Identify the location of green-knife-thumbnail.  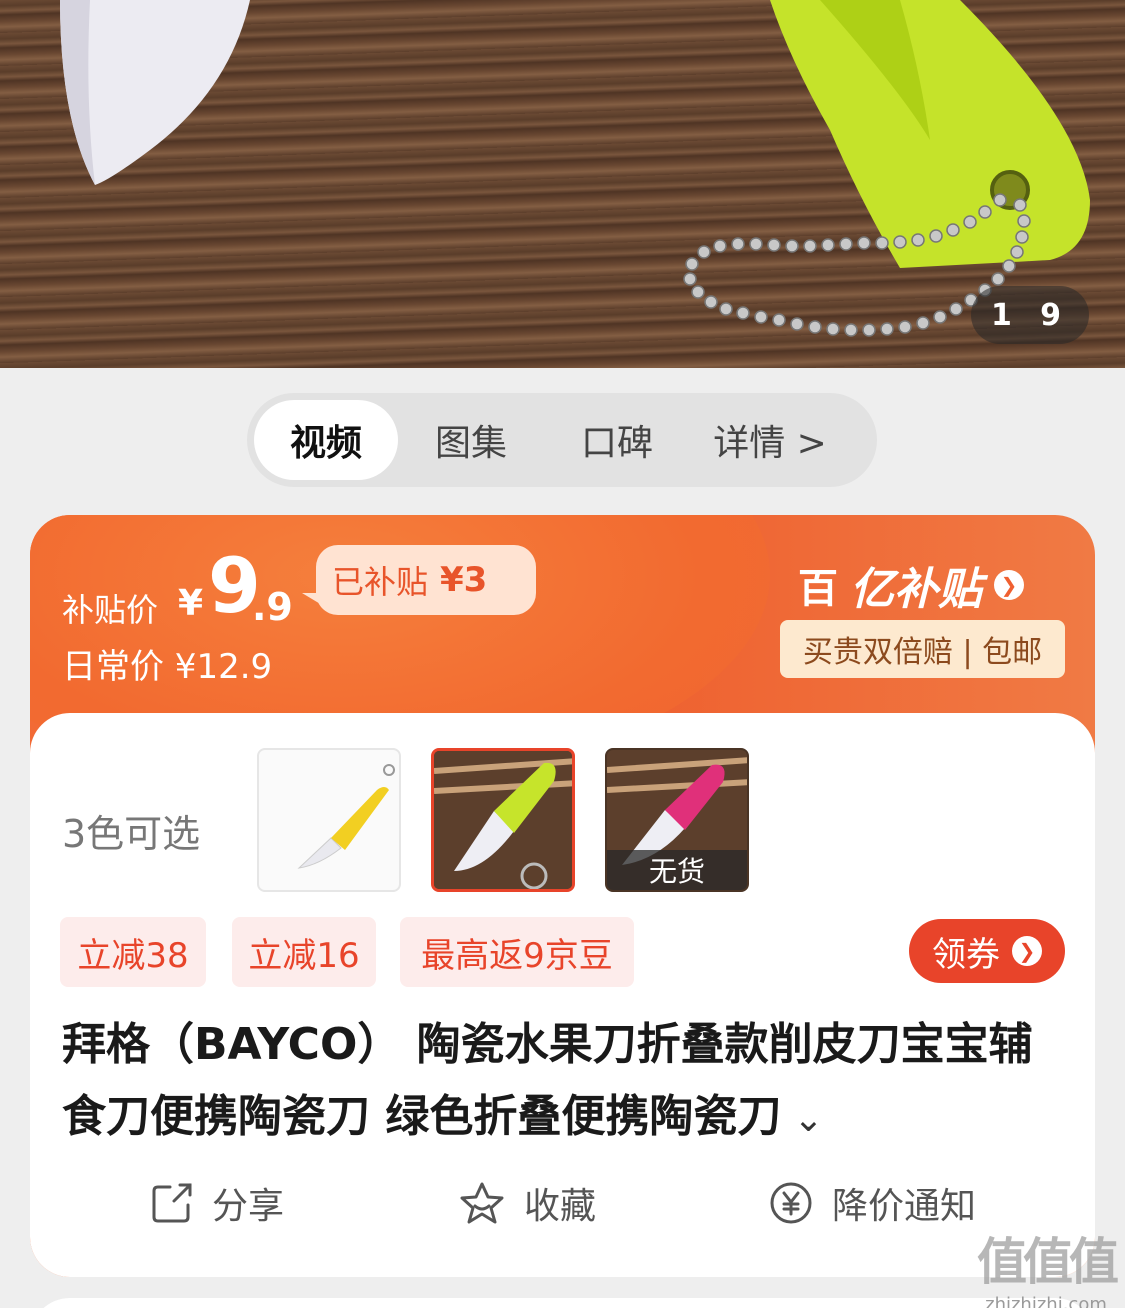
(503, 820).